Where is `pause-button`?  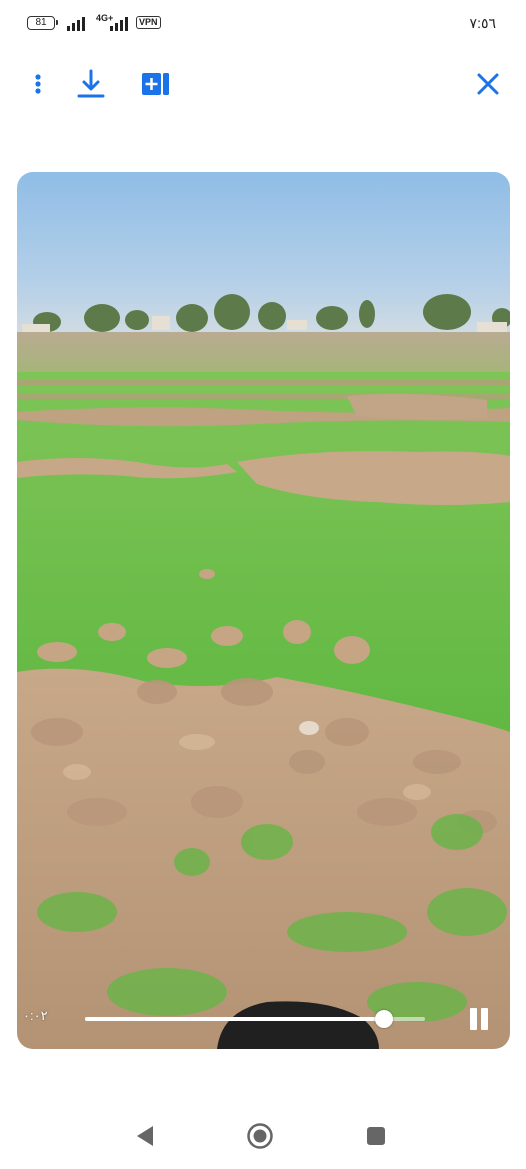 pause-button is located at coordinates (479, 1019).